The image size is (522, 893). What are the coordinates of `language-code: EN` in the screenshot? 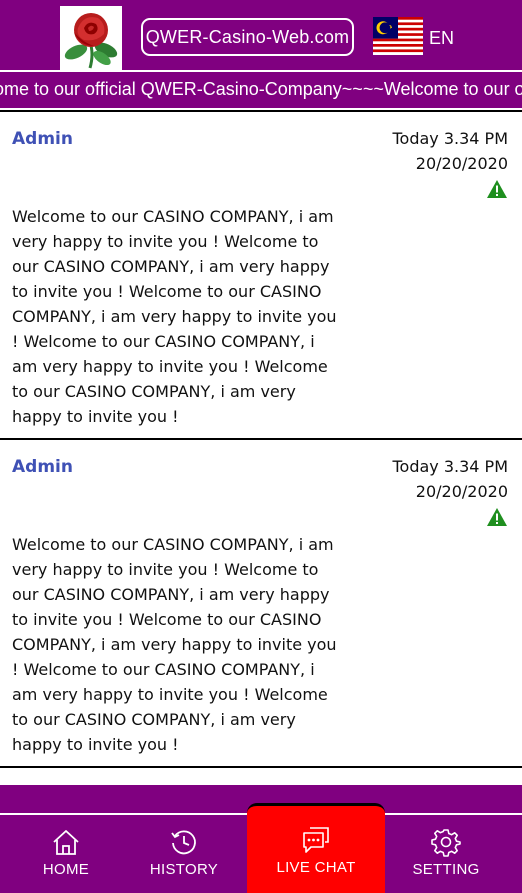 It's located at (441, 38).